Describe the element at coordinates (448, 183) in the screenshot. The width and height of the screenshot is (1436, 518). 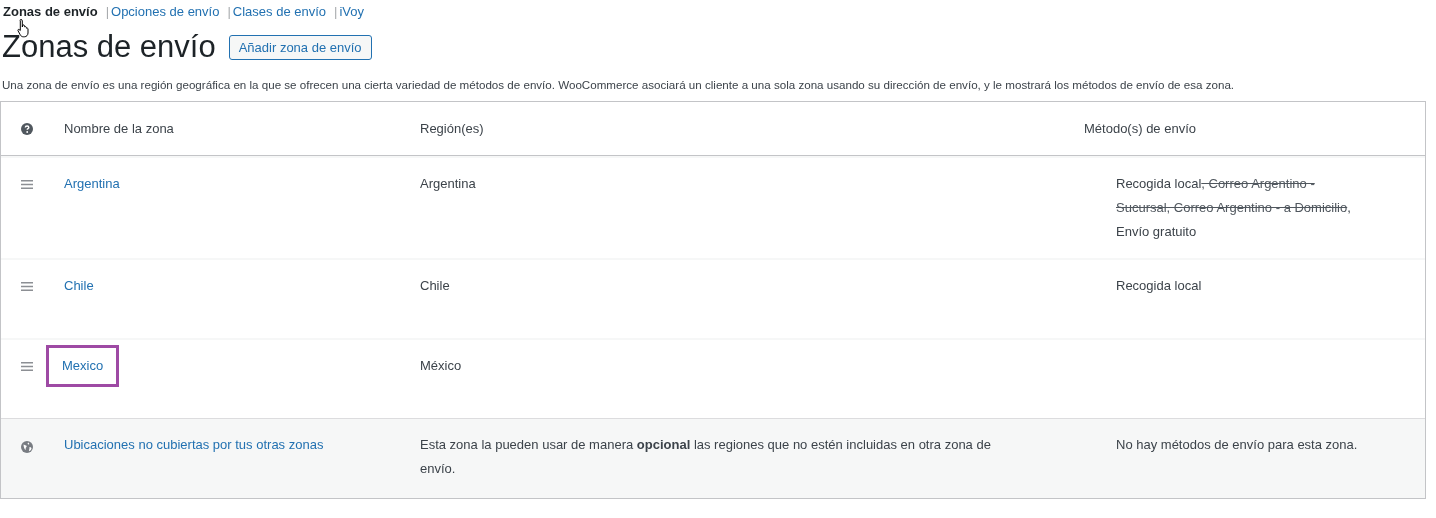
I see `region-text: Argentina` at that location.